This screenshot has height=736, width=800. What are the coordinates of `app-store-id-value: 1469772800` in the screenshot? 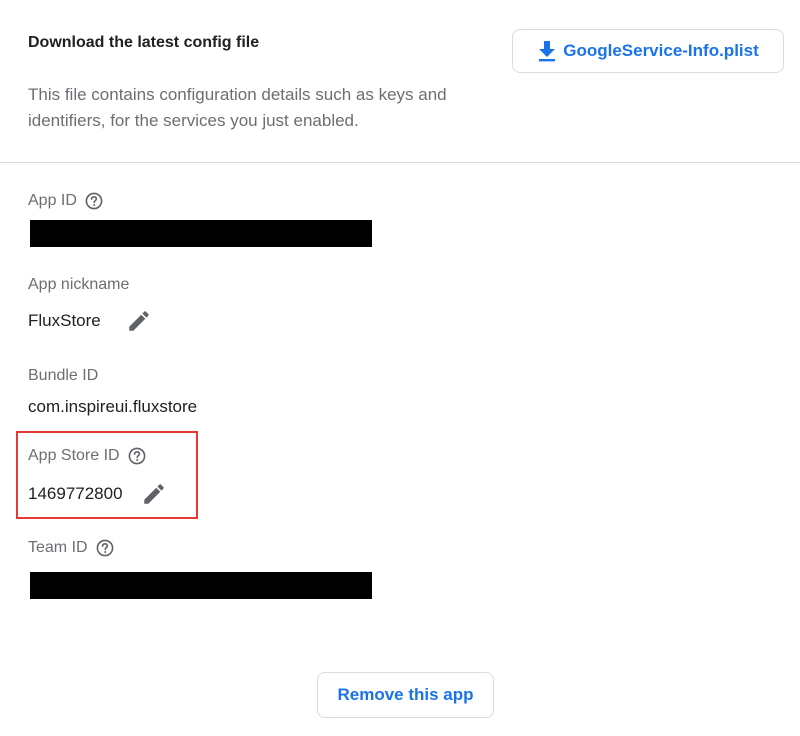 It's located at (75, 493).